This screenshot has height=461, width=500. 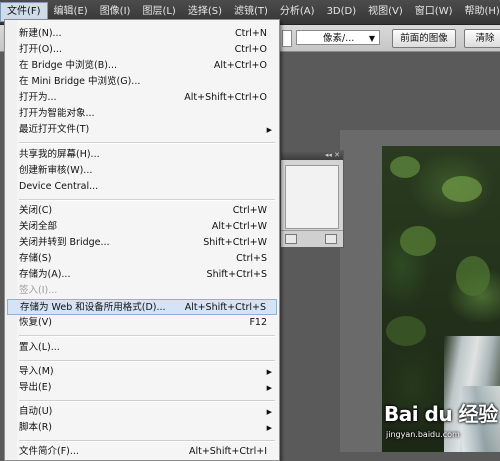 I want to click on menu-item-export: 导出(E) ▶, so click(x=142, y=388).